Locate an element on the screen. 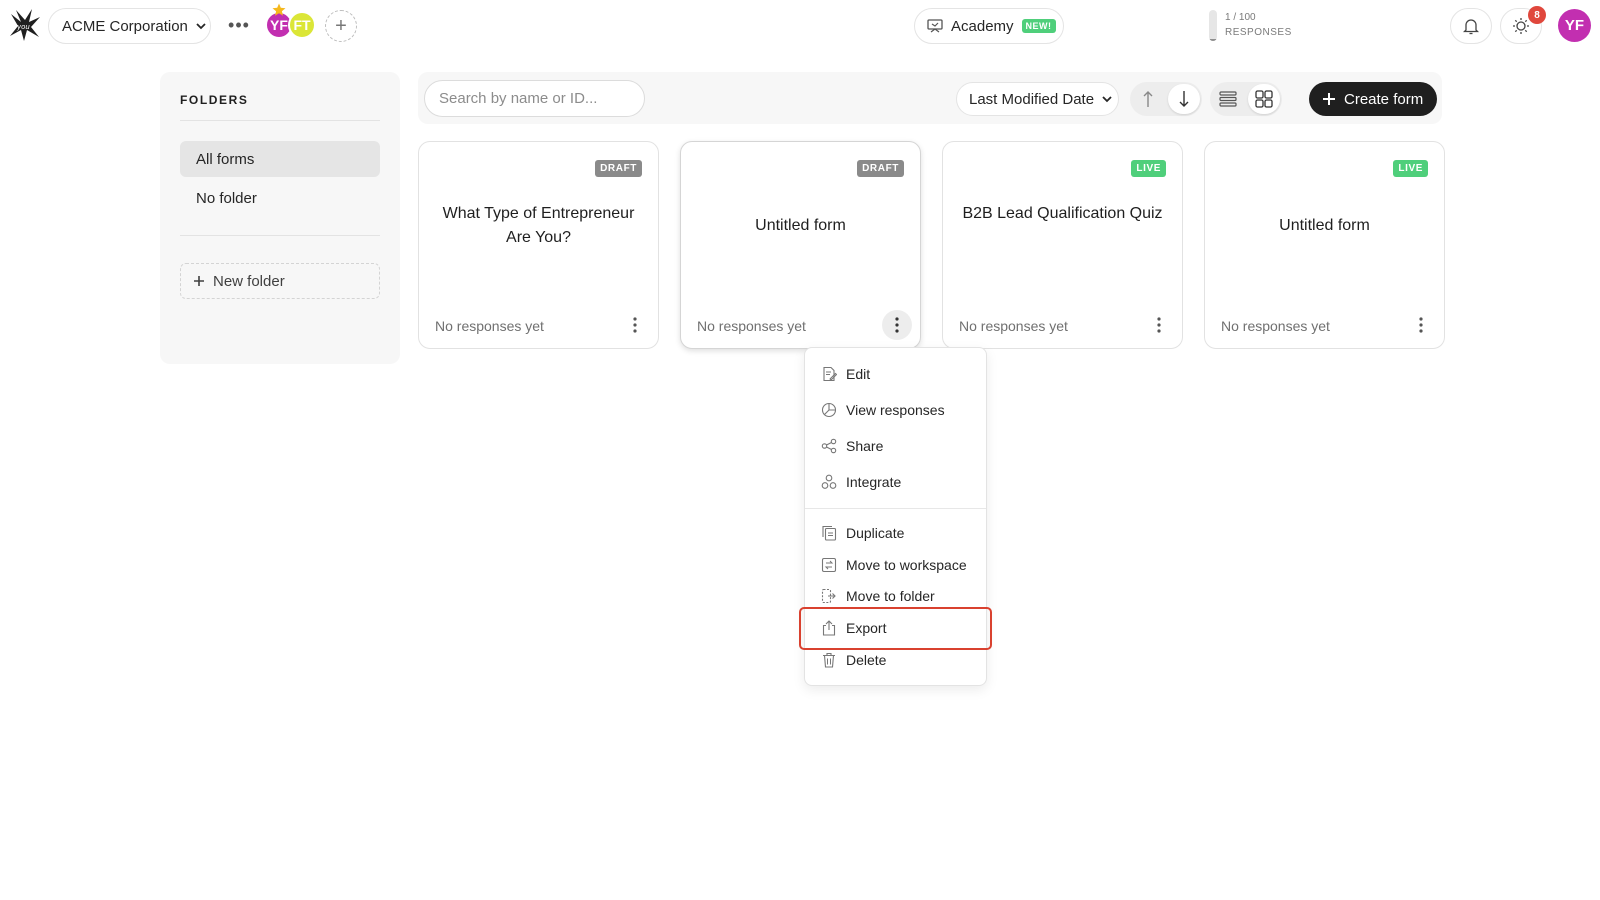  responses-meter is located at coordinates (1213, 25).